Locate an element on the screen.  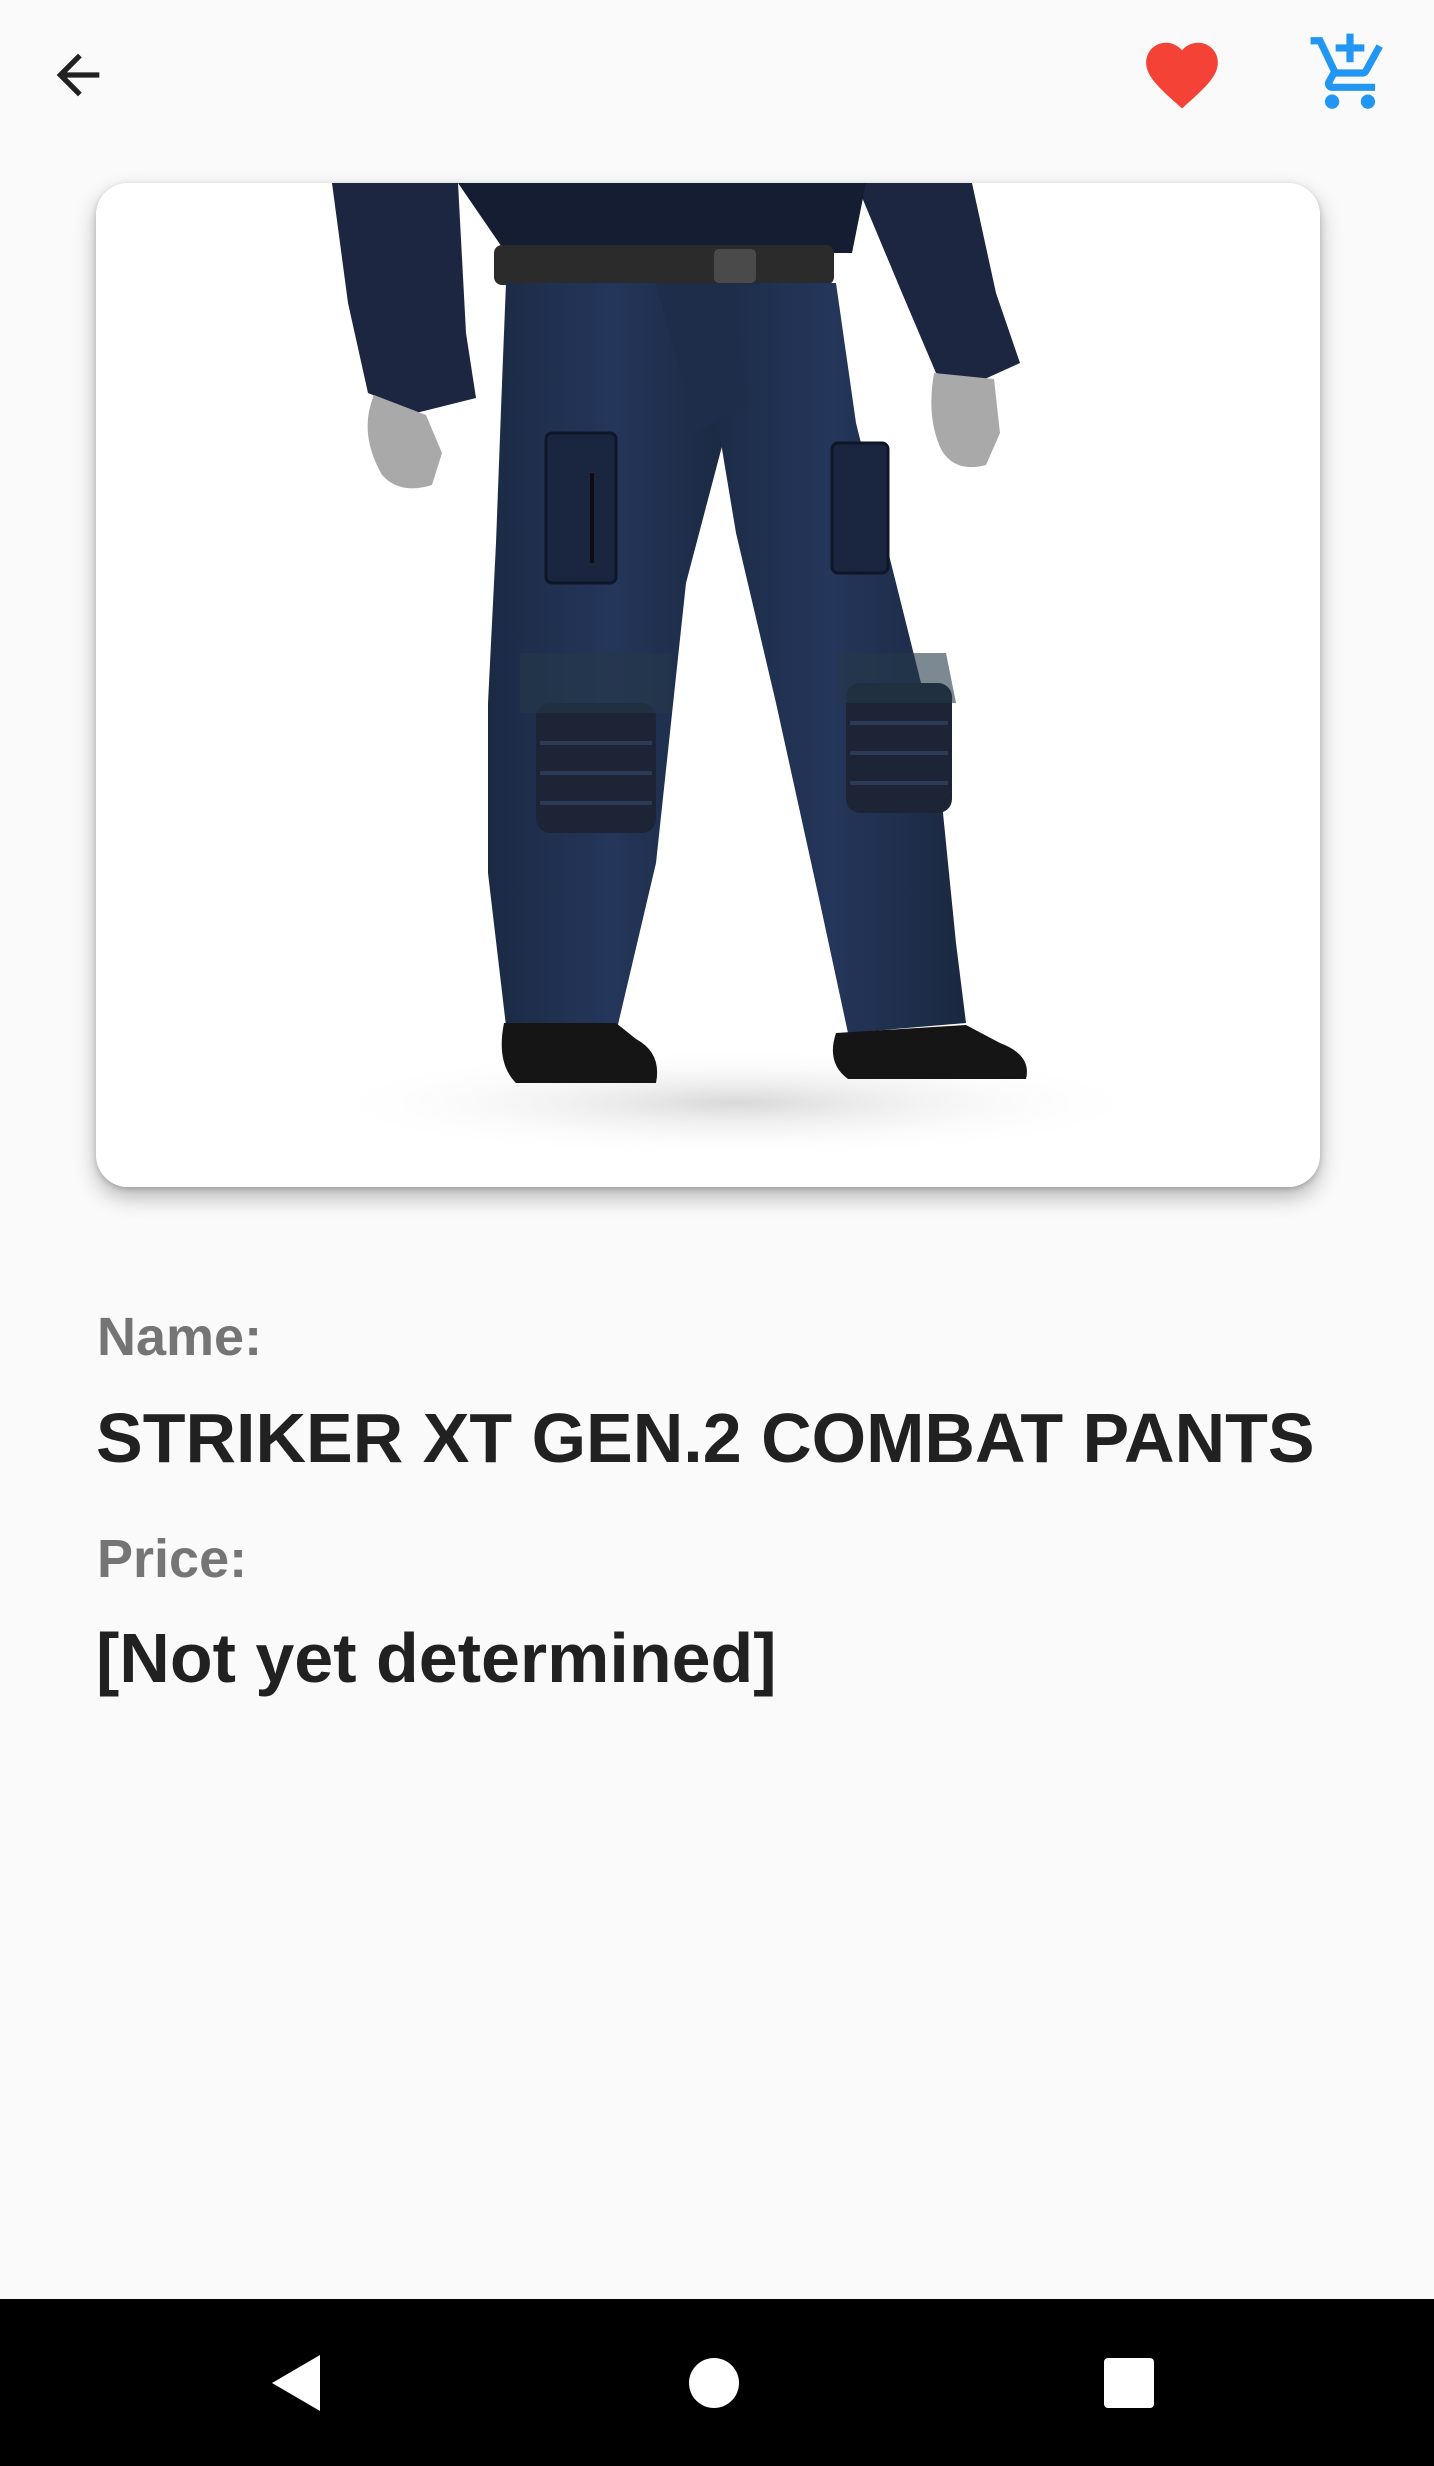
nav-recents-button is located at coordinates (1129, 2383).